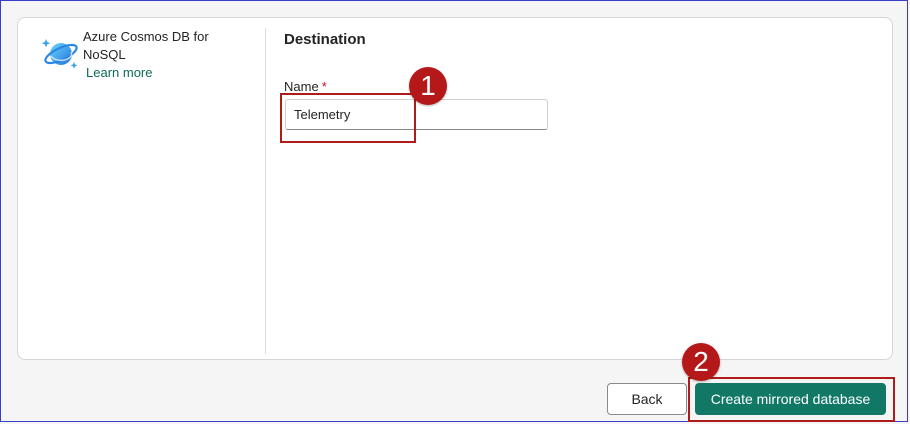  Describe the element at coordinates (325, 39) in the screenshot. I see `destination-heading: Destination` at that location.